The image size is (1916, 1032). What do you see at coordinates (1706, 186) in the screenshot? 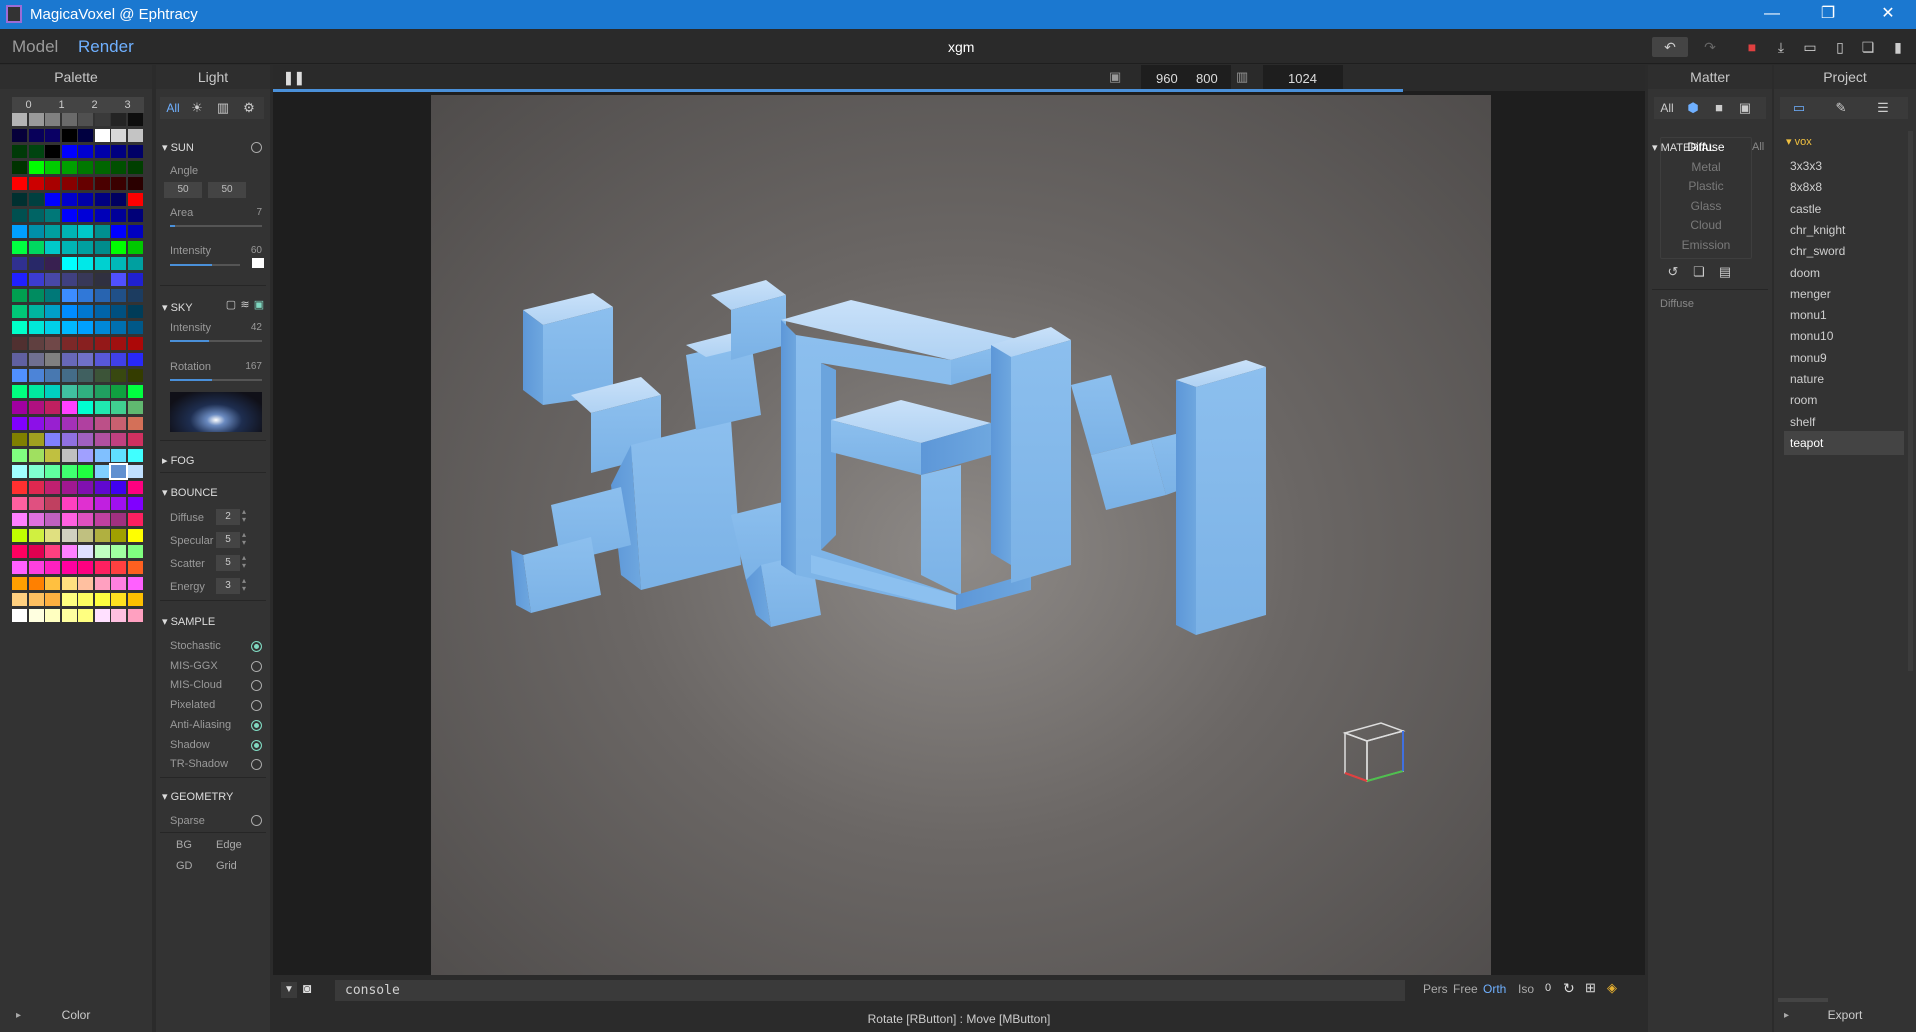
I see `material-item: Plastic` at bounding box center [1706, 186].